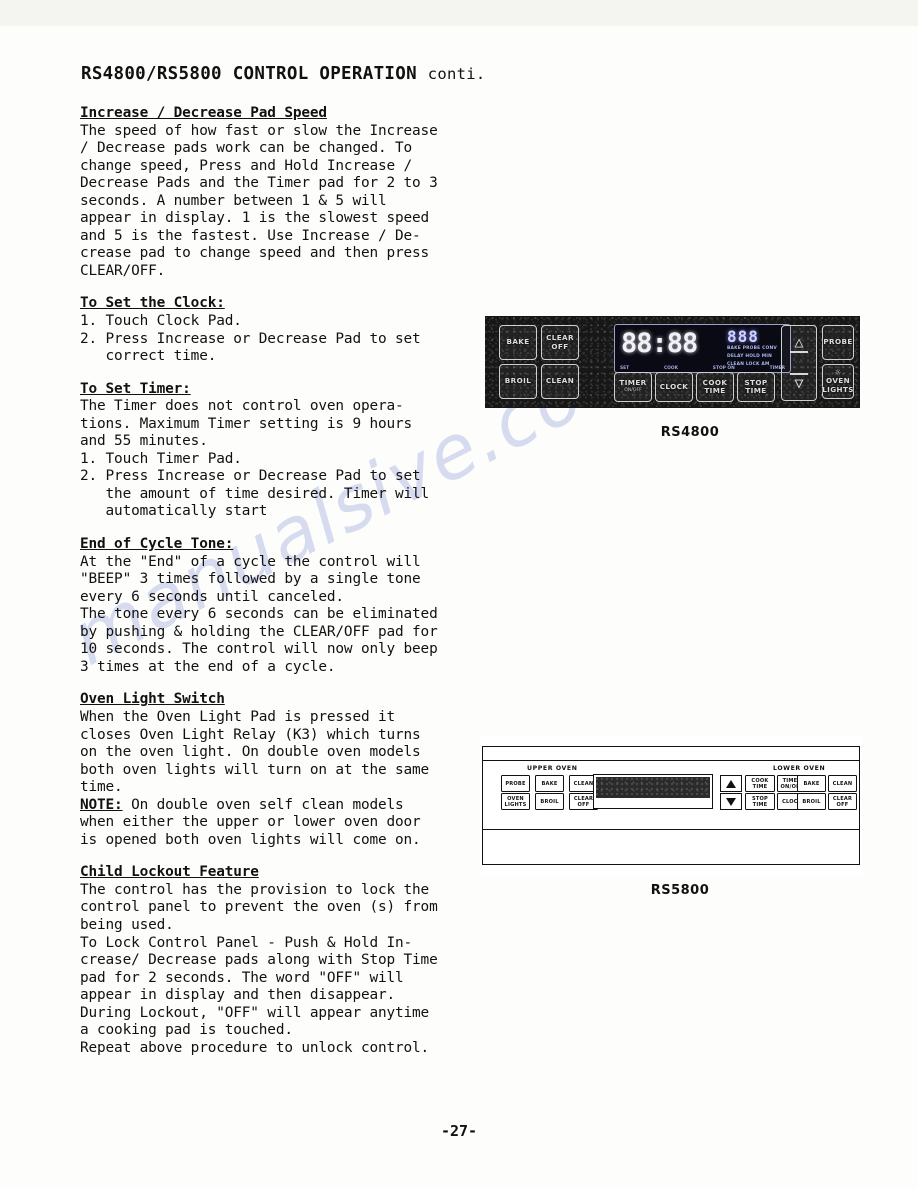 The width and height of the screenshot is (918, 1188). I want to click on pad-lower-clear-off: CLEAR OFF, so click(842, 801).